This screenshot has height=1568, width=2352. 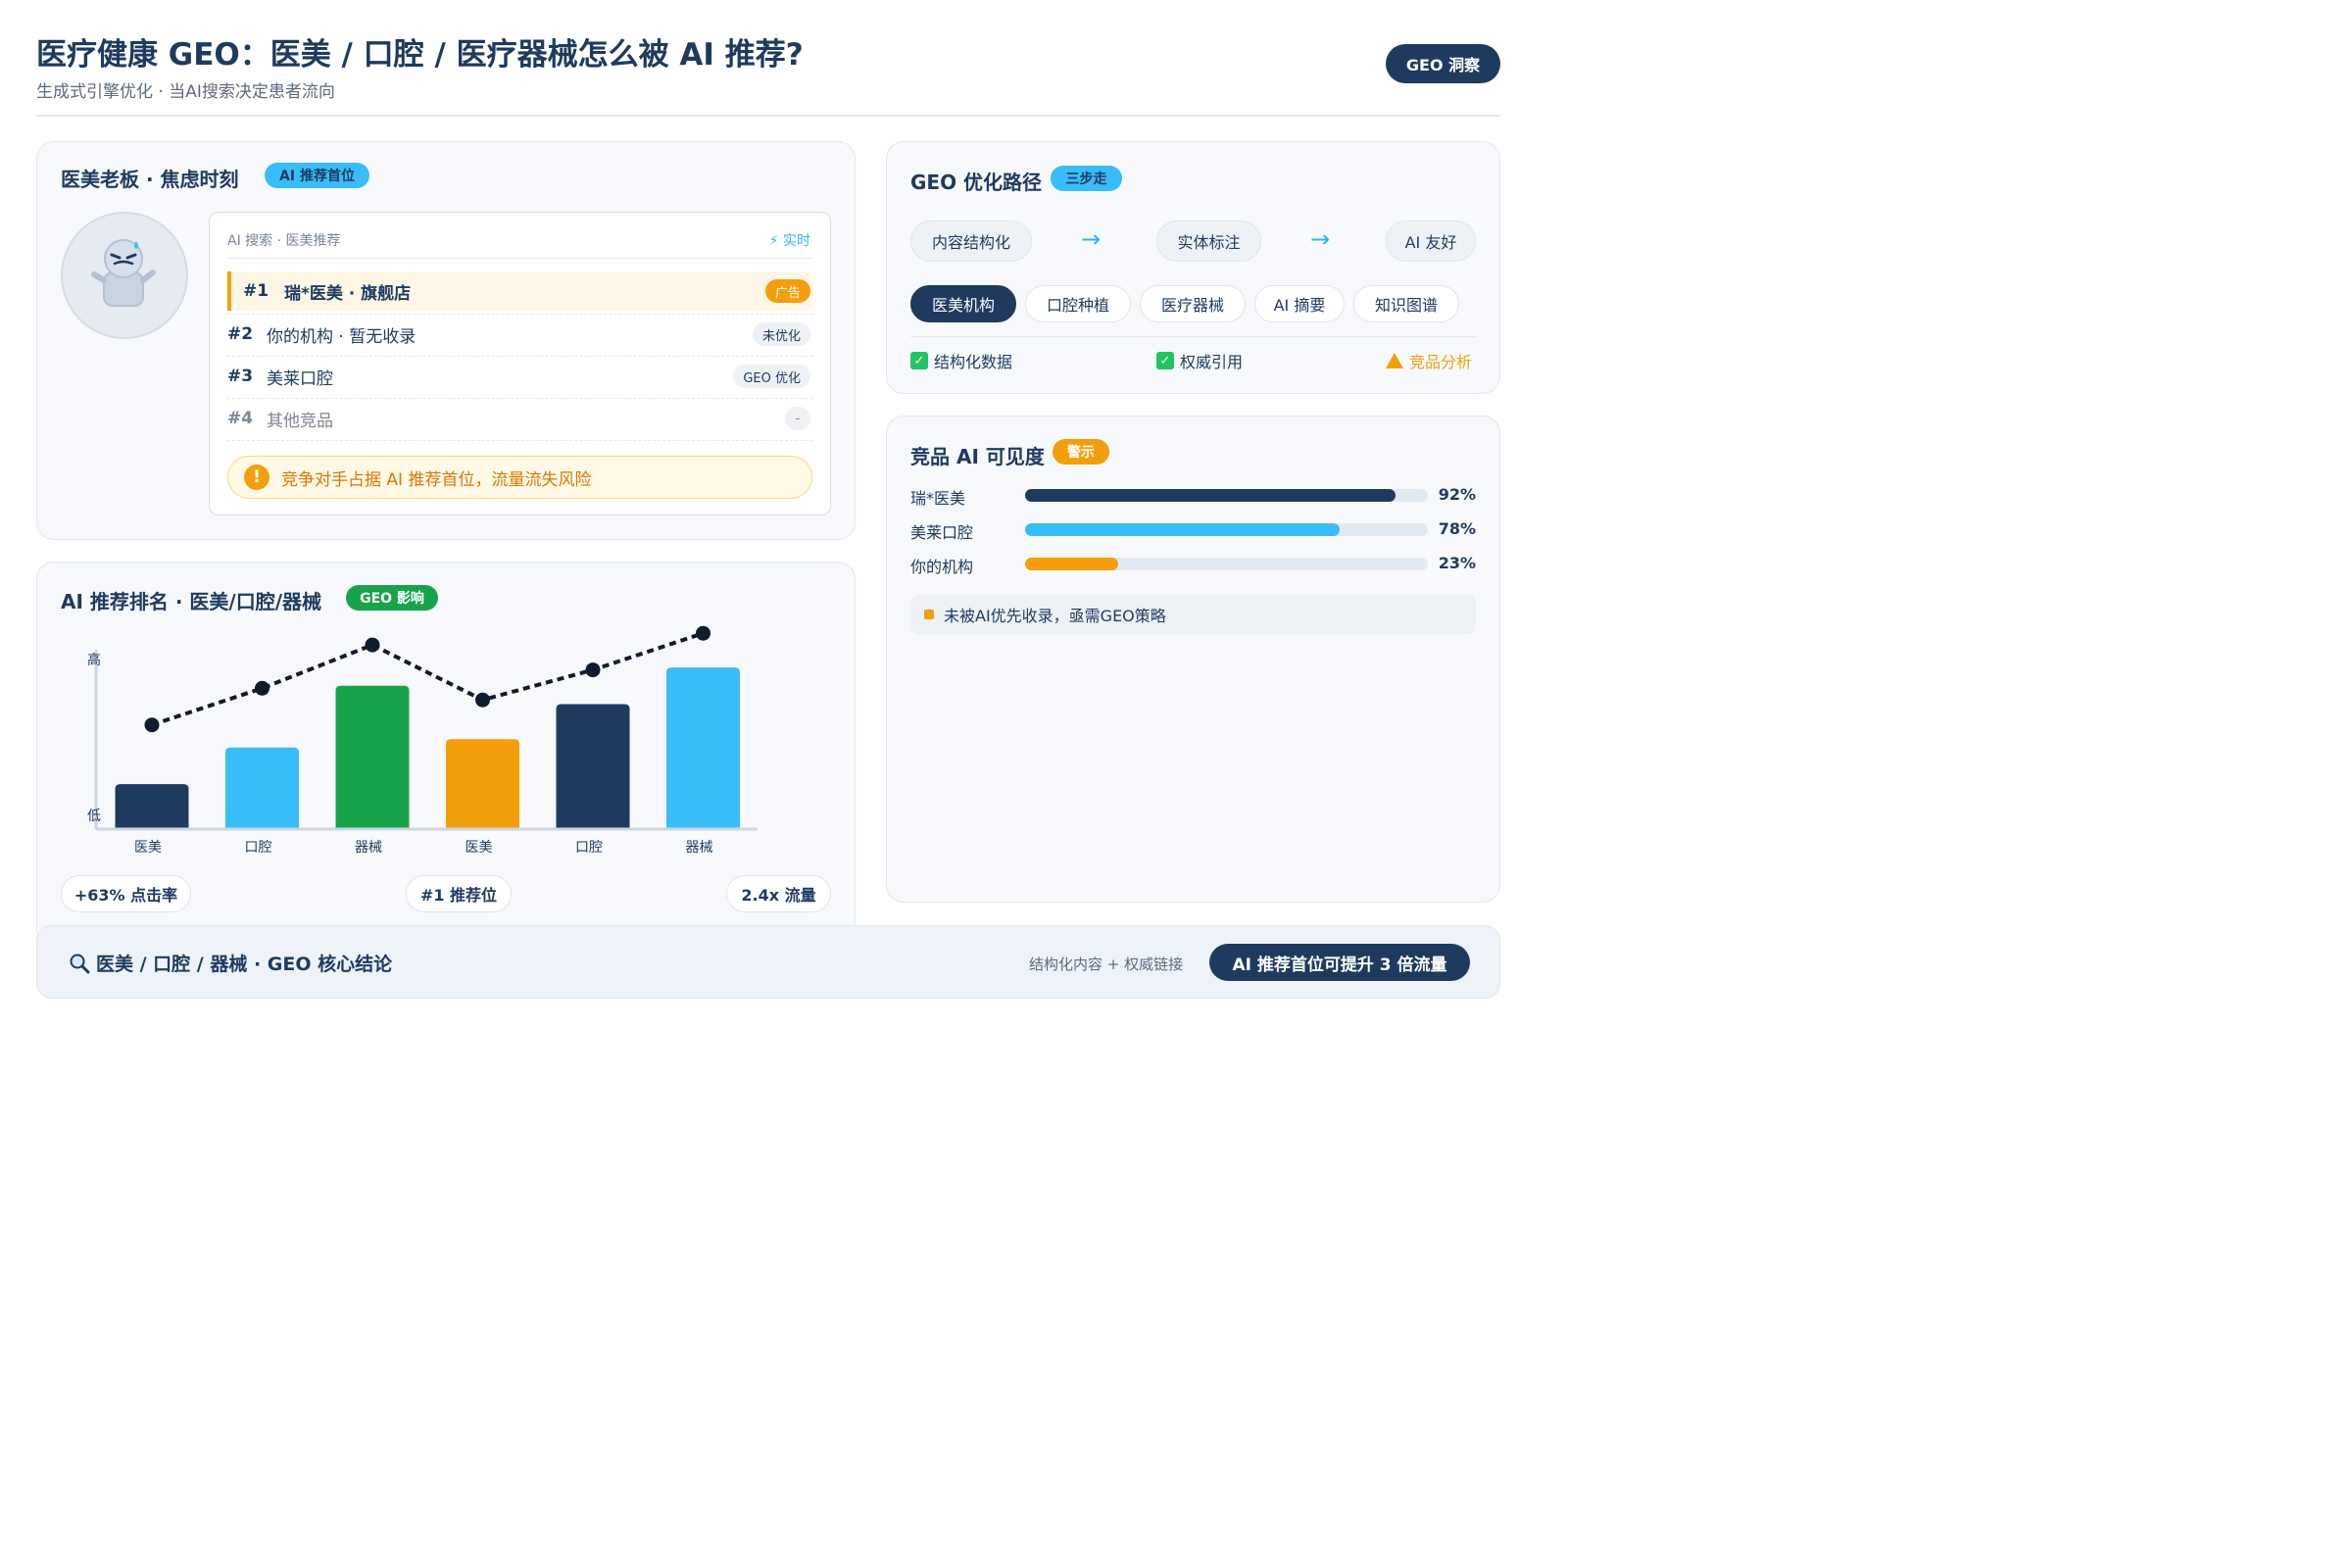 I want to click on vis-bar-competitor-a, so click(x=1226, y=495).